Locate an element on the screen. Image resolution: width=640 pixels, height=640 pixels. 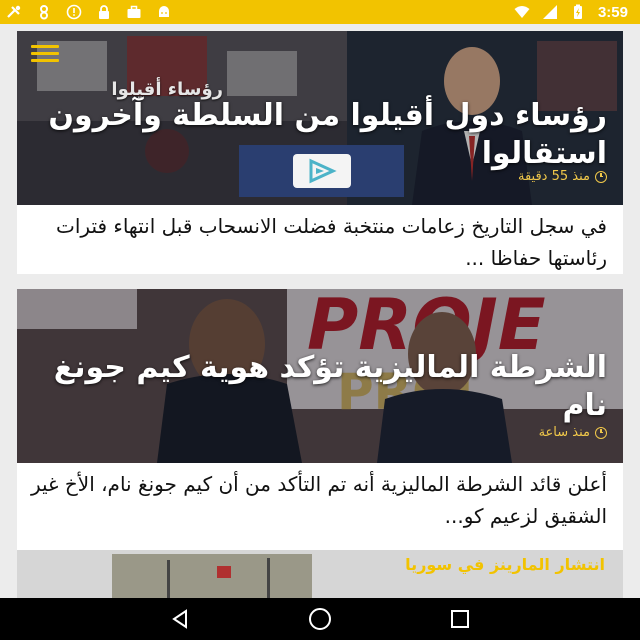
home-button is located at coordinates (320, 619).